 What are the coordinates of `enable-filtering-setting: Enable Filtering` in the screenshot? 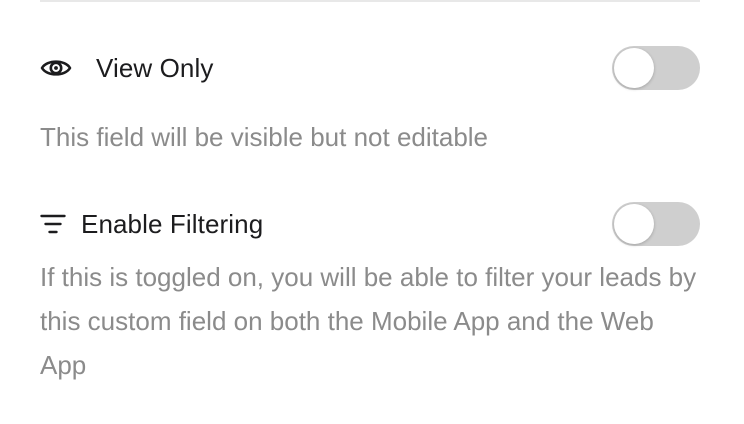 It's located at (370, 224).